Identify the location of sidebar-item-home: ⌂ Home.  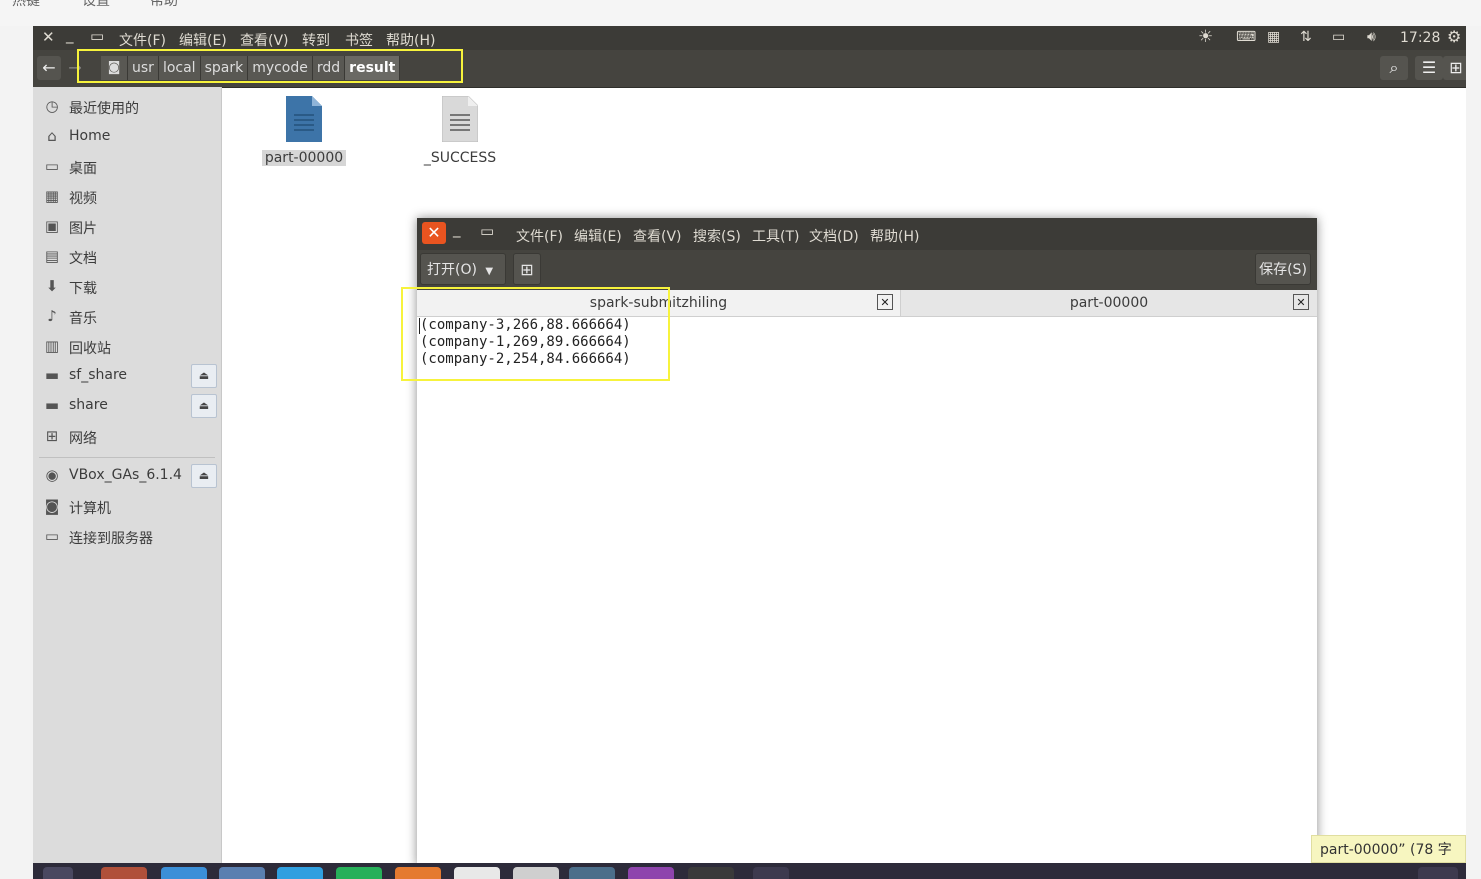
(127, 138).